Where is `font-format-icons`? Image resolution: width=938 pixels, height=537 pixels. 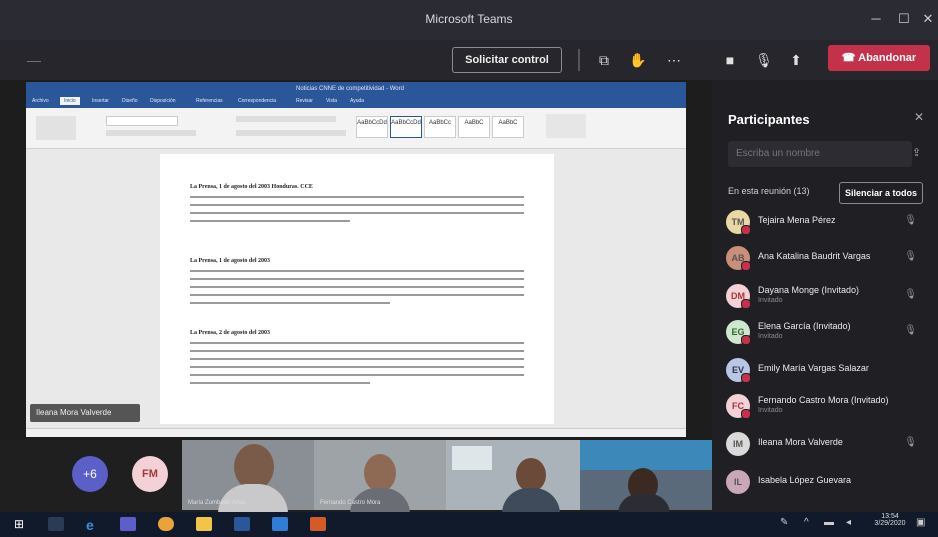 font-format-icons is located at coordinates (151, 133).